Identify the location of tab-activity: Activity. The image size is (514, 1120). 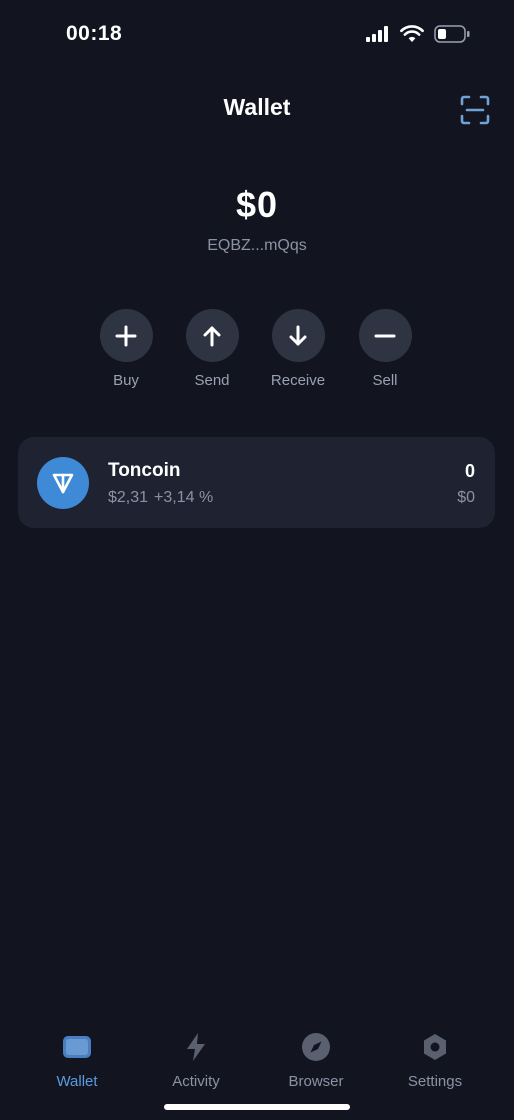
(196, 1061).